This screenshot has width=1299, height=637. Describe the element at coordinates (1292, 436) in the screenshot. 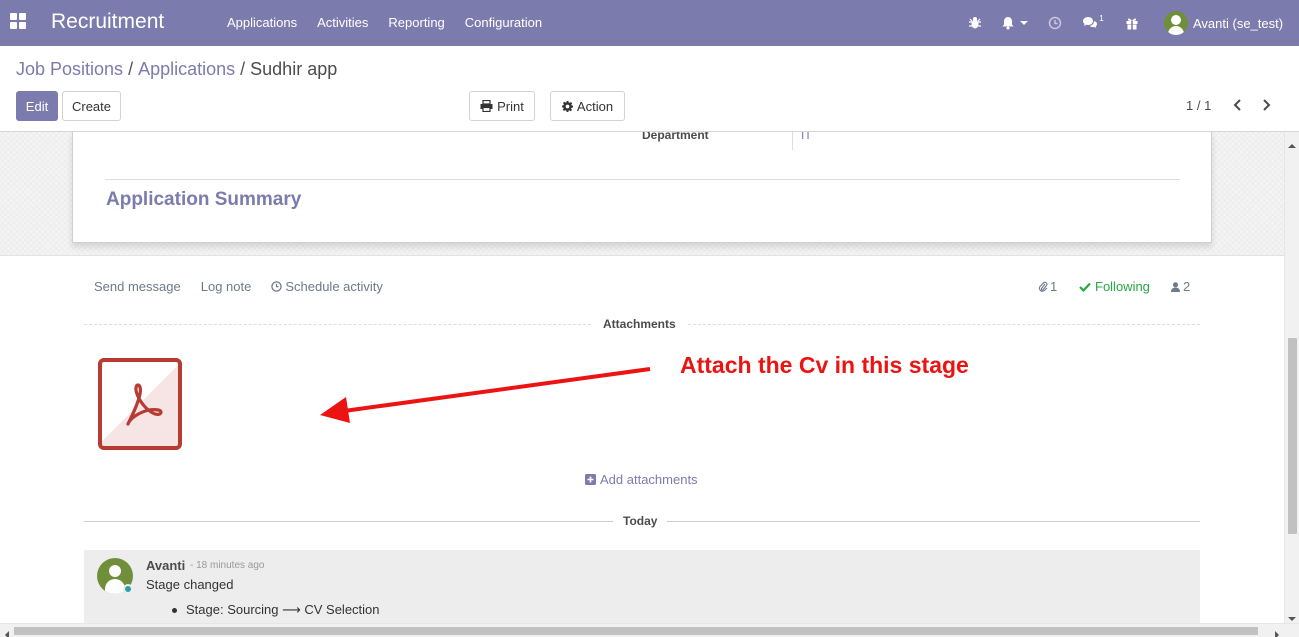

I see `vertical-scroll-thumb` at that location.